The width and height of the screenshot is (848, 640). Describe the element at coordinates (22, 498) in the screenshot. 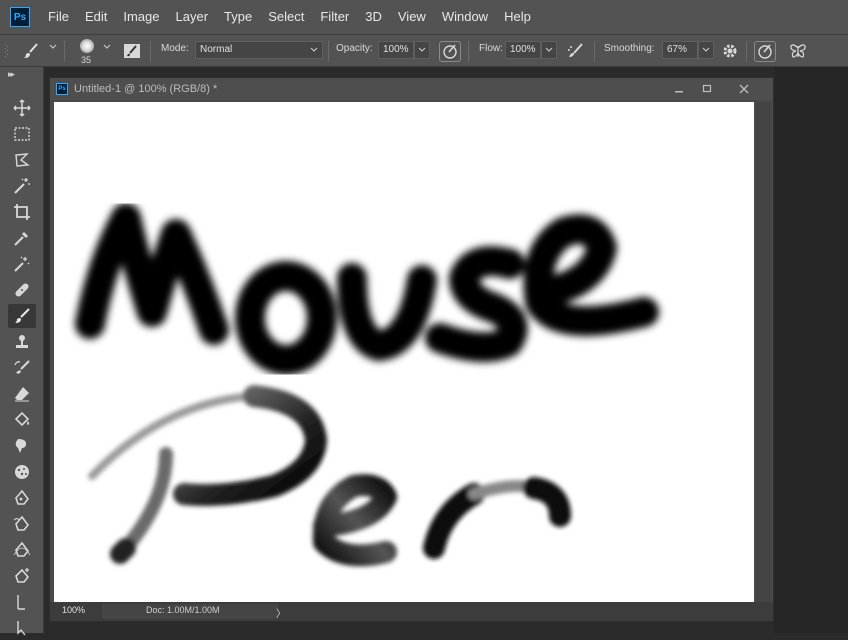

I see `pen-tool-icon` at that location.